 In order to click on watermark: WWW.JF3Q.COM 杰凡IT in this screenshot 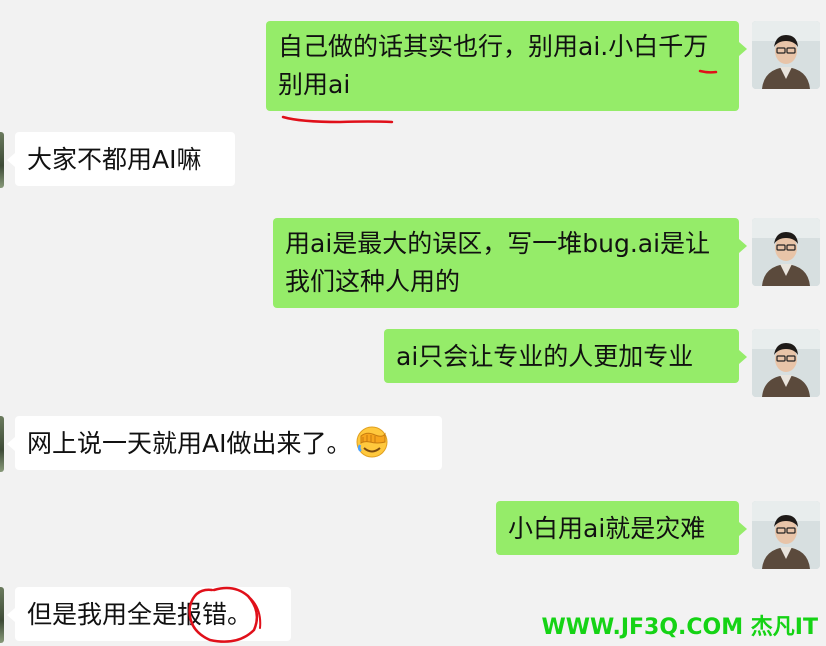, I will do `click(679, 627)`.